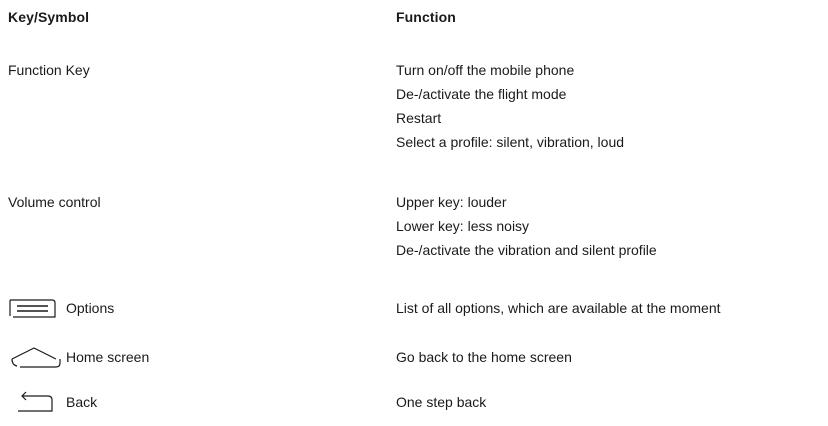  What do you see at coordinates (451, 202) in the screenshot?
I see `function-line: Upper key: louder` at bounding box center [451, 202].